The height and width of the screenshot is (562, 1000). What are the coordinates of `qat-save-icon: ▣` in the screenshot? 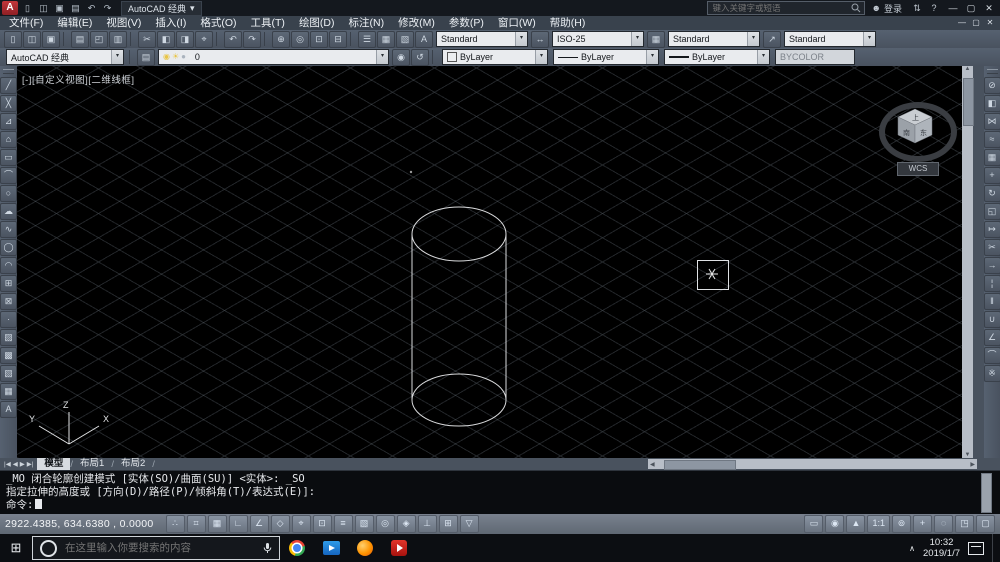 It's located at (59, 8).